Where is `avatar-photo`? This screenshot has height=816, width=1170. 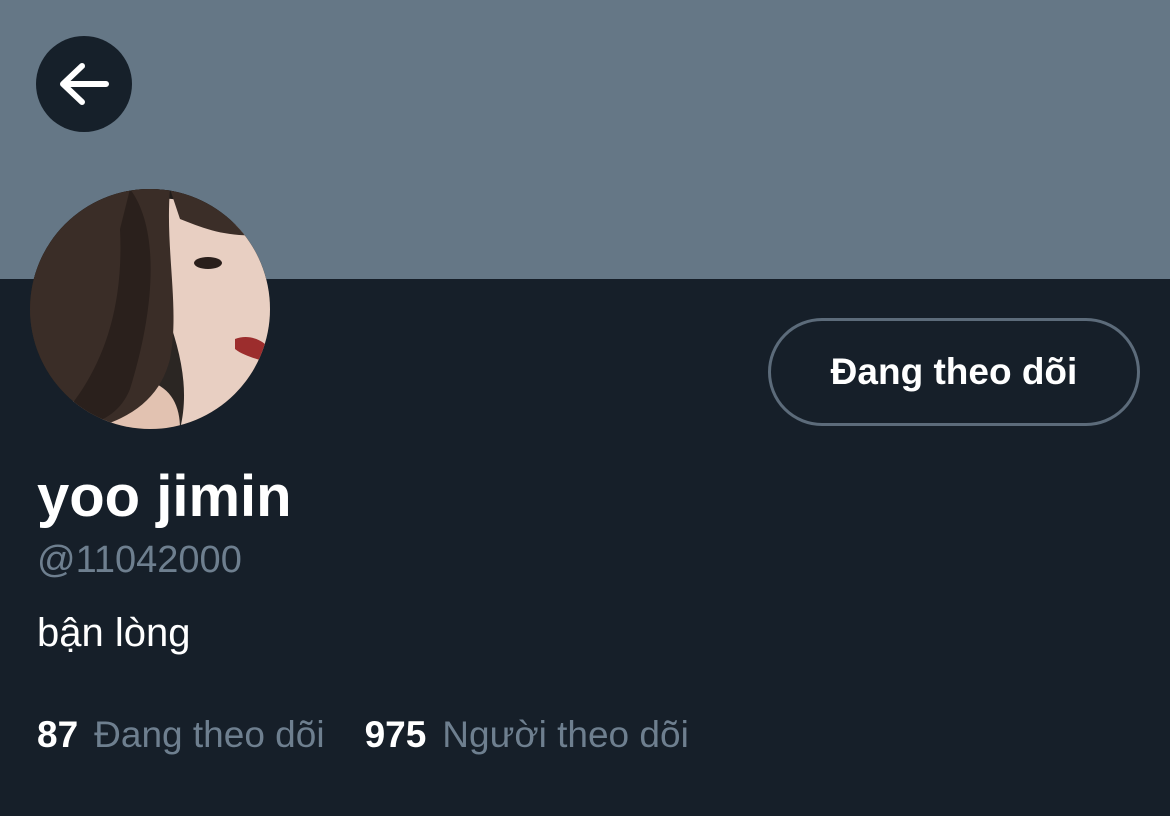
avatar-photo is located at coordinates (150, 309).